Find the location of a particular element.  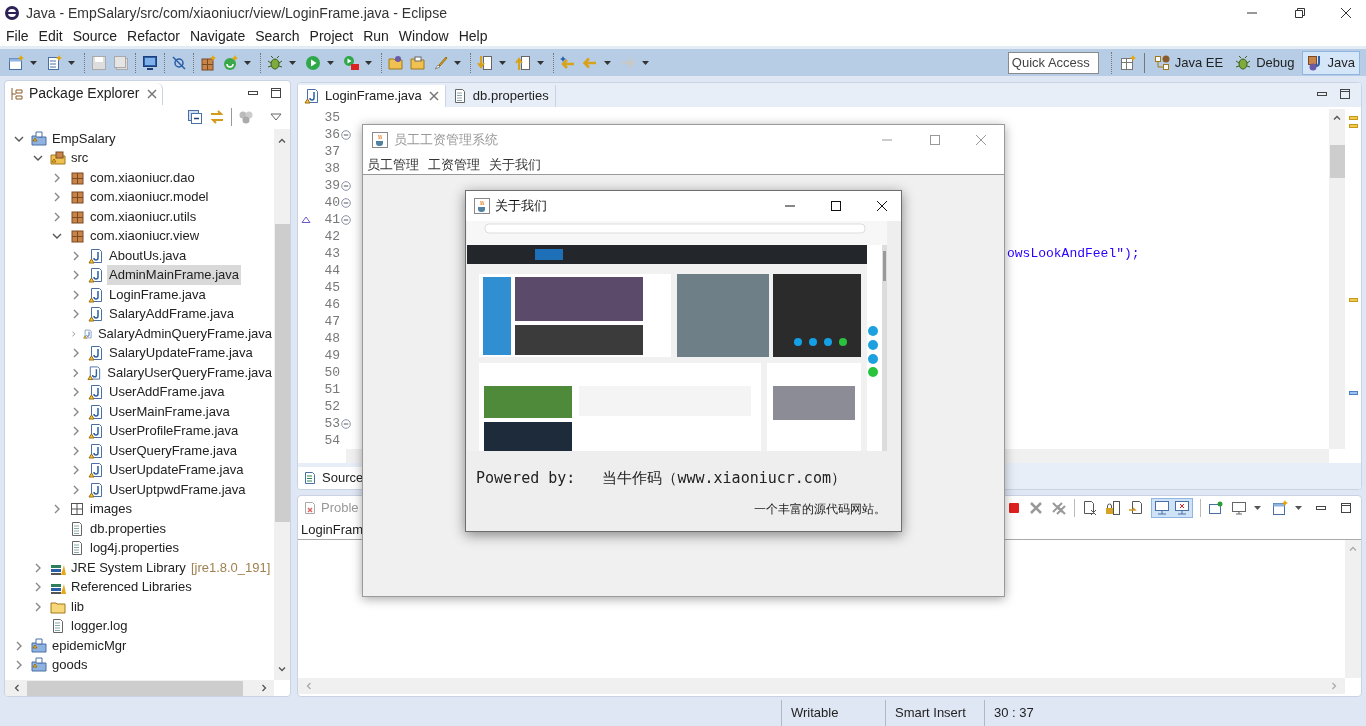

package-explorer-tab: Package Explorer is located at coordinates (84, 93).